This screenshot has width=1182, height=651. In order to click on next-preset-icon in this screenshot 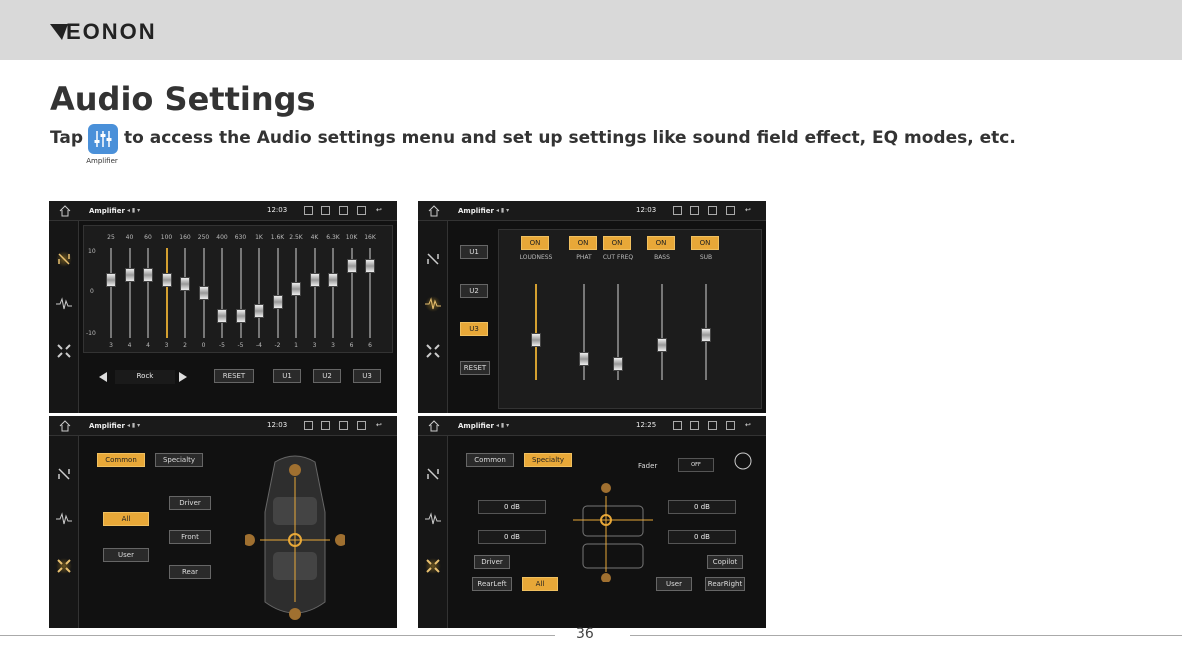, I will do `click(183, 377)`.